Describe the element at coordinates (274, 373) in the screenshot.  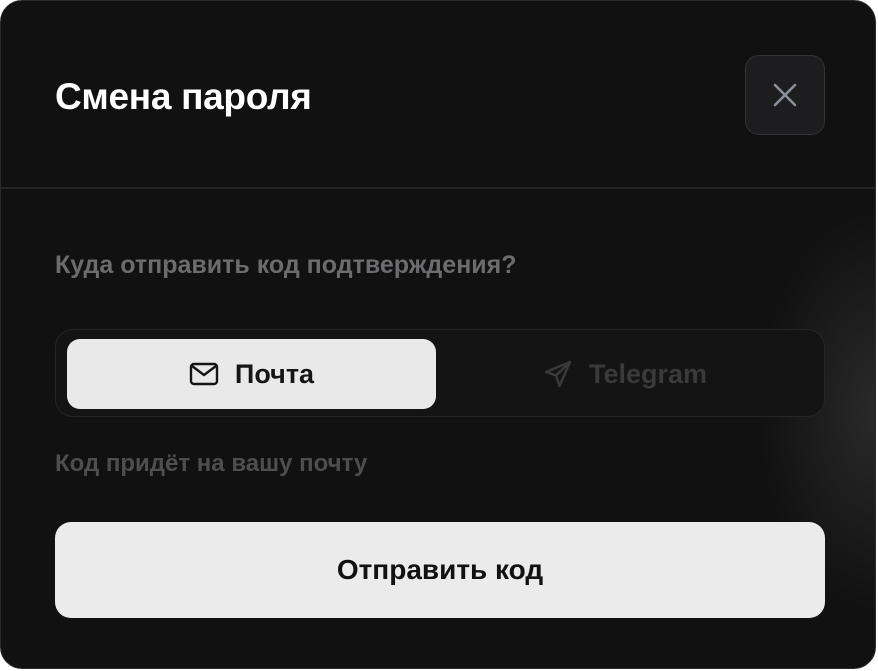
I see `channel-option-email-label: Почта` at that location.